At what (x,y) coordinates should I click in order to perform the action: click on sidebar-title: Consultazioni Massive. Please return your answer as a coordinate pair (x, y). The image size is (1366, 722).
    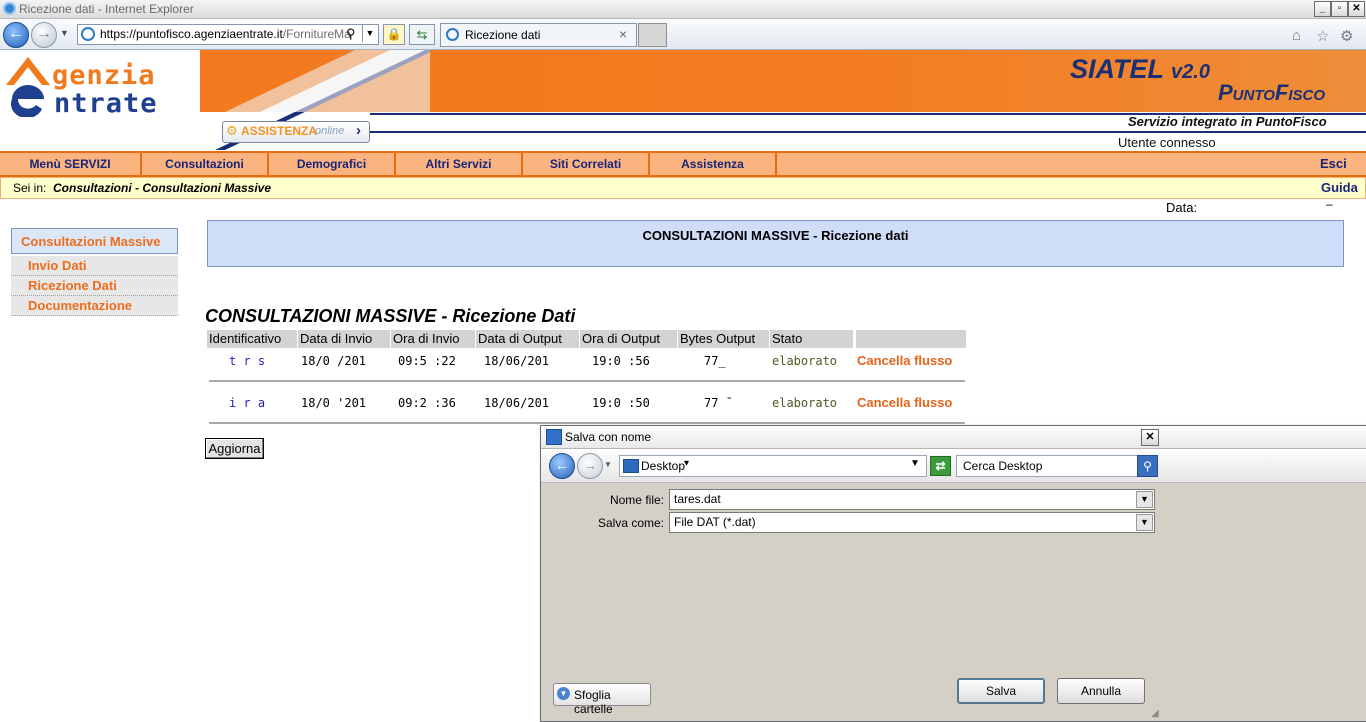
    Looking at the image, I should click on (94, 241).